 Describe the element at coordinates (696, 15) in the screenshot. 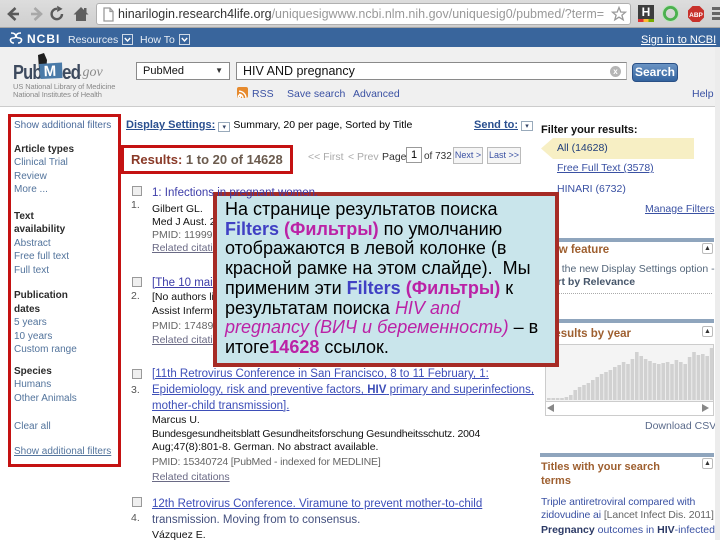

I see `svg-text: ABP` at that location.